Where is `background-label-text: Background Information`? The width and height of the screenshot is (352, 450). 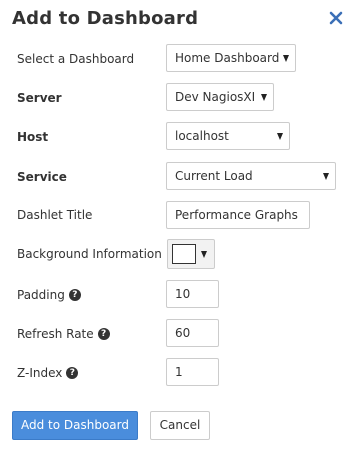
background-label-text: Background Information is located at coordinates (89, 254).